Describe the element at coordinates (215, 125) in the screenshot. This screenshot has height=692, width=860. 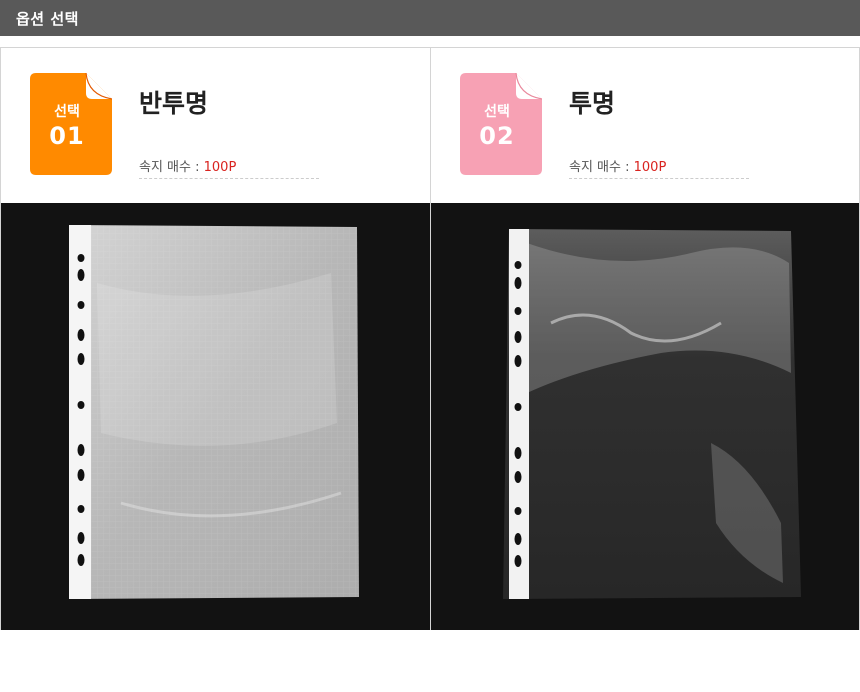
I see `option-info: 선택 01 반투명 속지 매수 : 100P` at that location.